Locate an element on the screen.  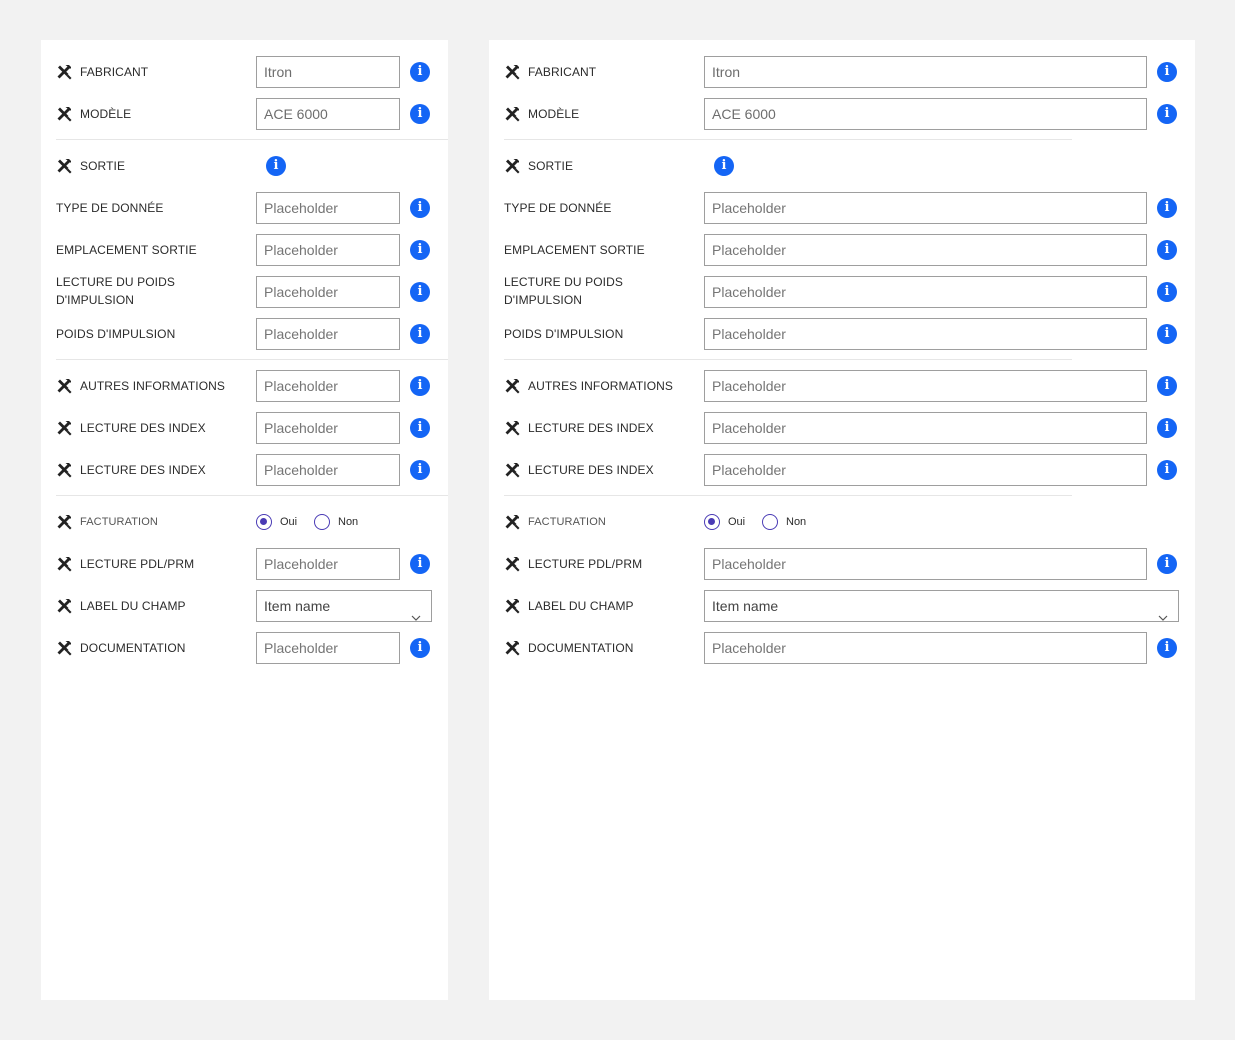
row-lecture-poids-impulsion: LECTURE DU POIDS D'IMPULSION i is located at coordinates (244, 291).